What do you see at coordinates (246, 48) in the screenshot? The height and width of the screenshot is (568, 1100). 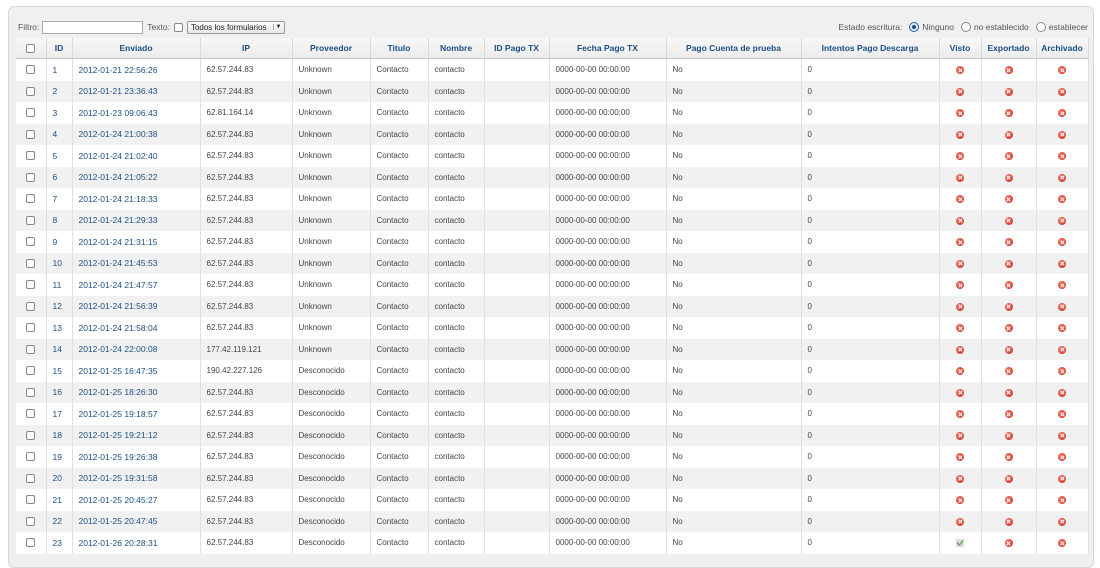 I see `column-header: IP` at bounding box center [246, 48].